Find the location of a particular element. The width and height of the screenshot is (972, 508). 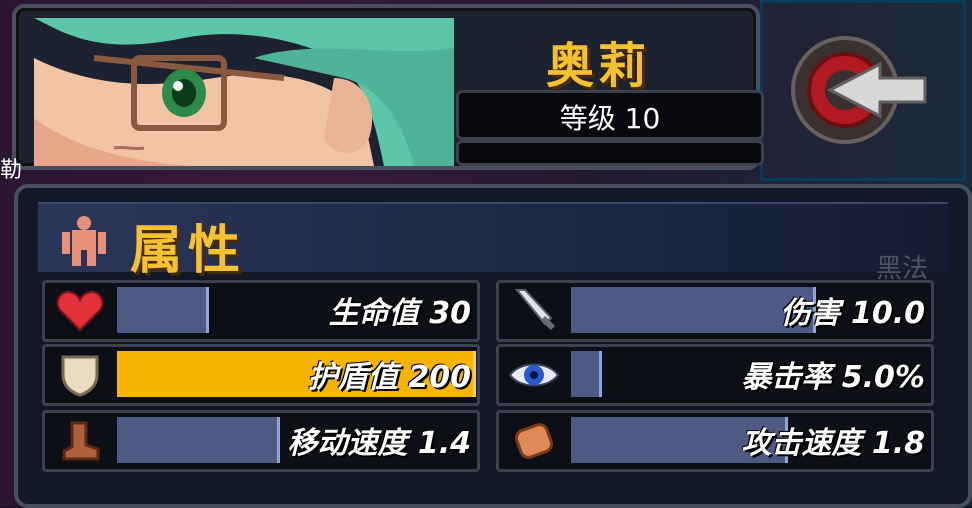

crit-rate-bar-fill is located at coordinates (587, 374).